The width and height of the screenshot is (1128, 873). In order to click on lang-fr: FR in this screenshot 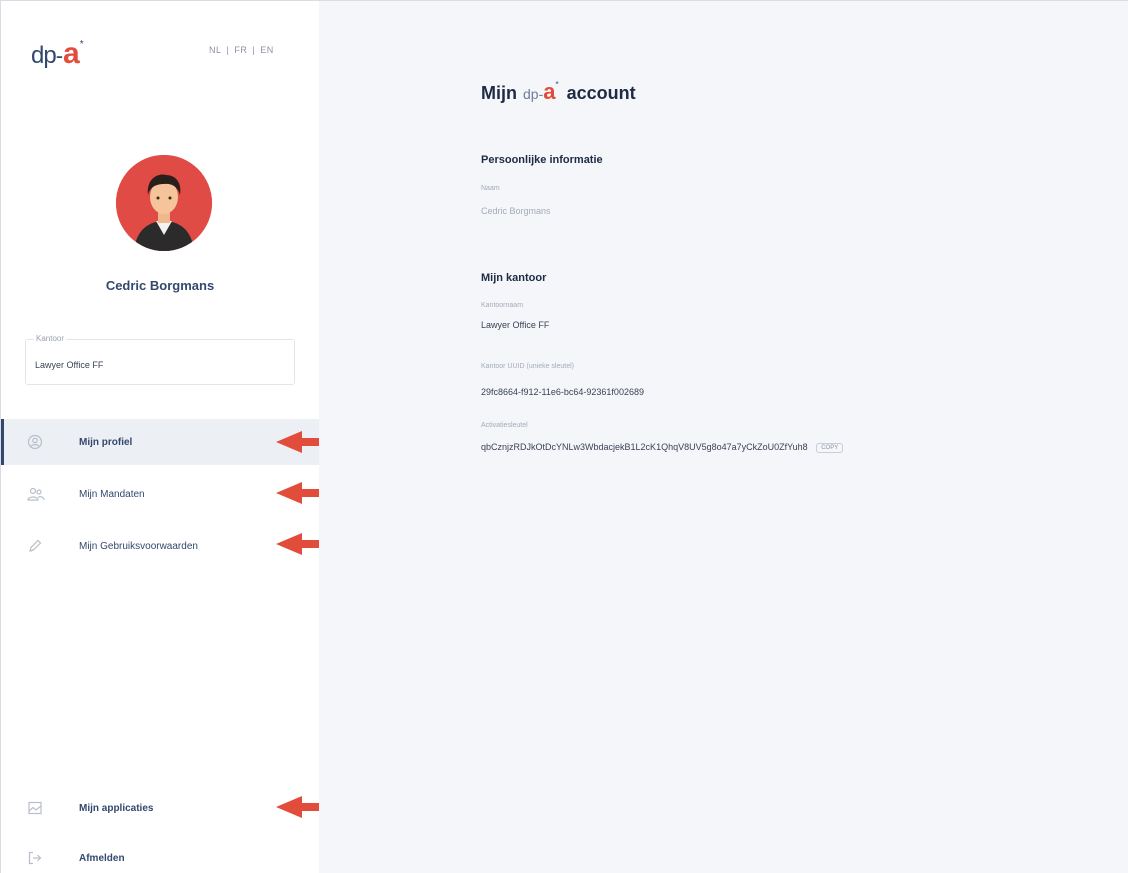, I will do `click(240, 50)`.